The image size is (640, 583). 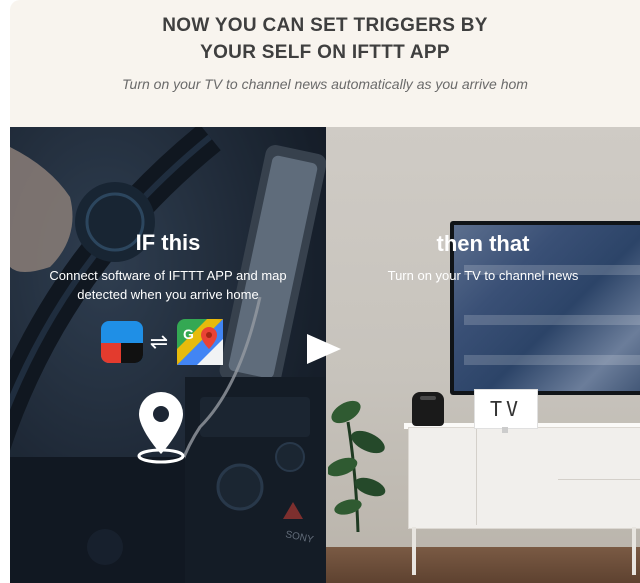 What do you see at coordinates (159, 341) in the screenshot?
I see `swap-arrows-icon: ⇌` at bounding box center [159, 341].